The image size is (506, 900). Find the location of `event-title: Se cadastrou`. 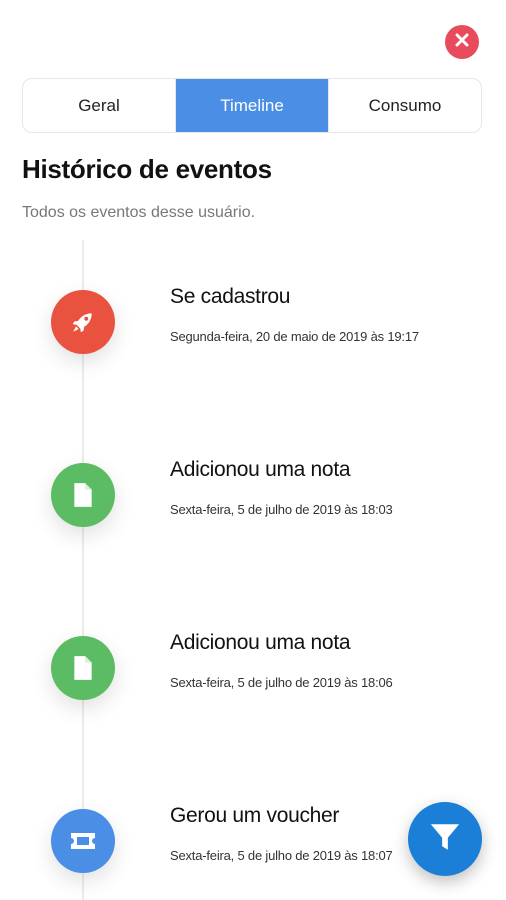

event-title: Se cadastrou is located at coordinates (230, 296).